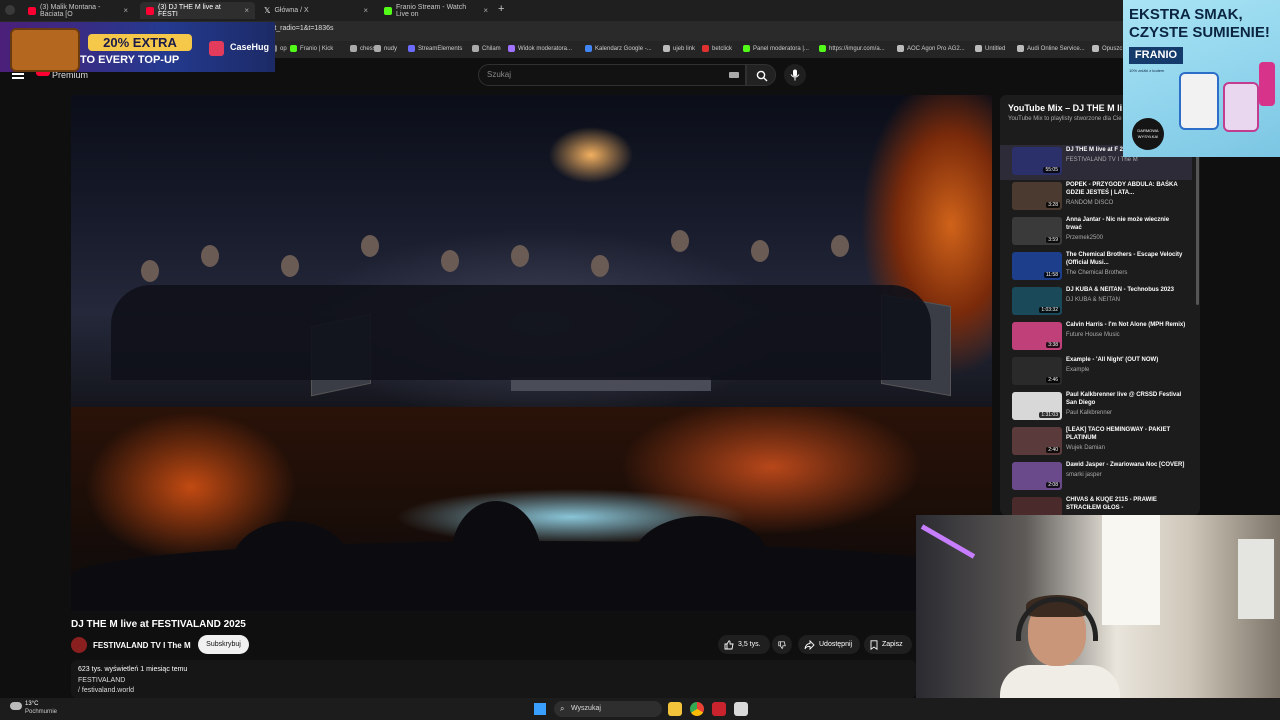 This screenshot has height=720, width=1280. I want to click on video-thumbnail: 55:05, so click(1037, 161).